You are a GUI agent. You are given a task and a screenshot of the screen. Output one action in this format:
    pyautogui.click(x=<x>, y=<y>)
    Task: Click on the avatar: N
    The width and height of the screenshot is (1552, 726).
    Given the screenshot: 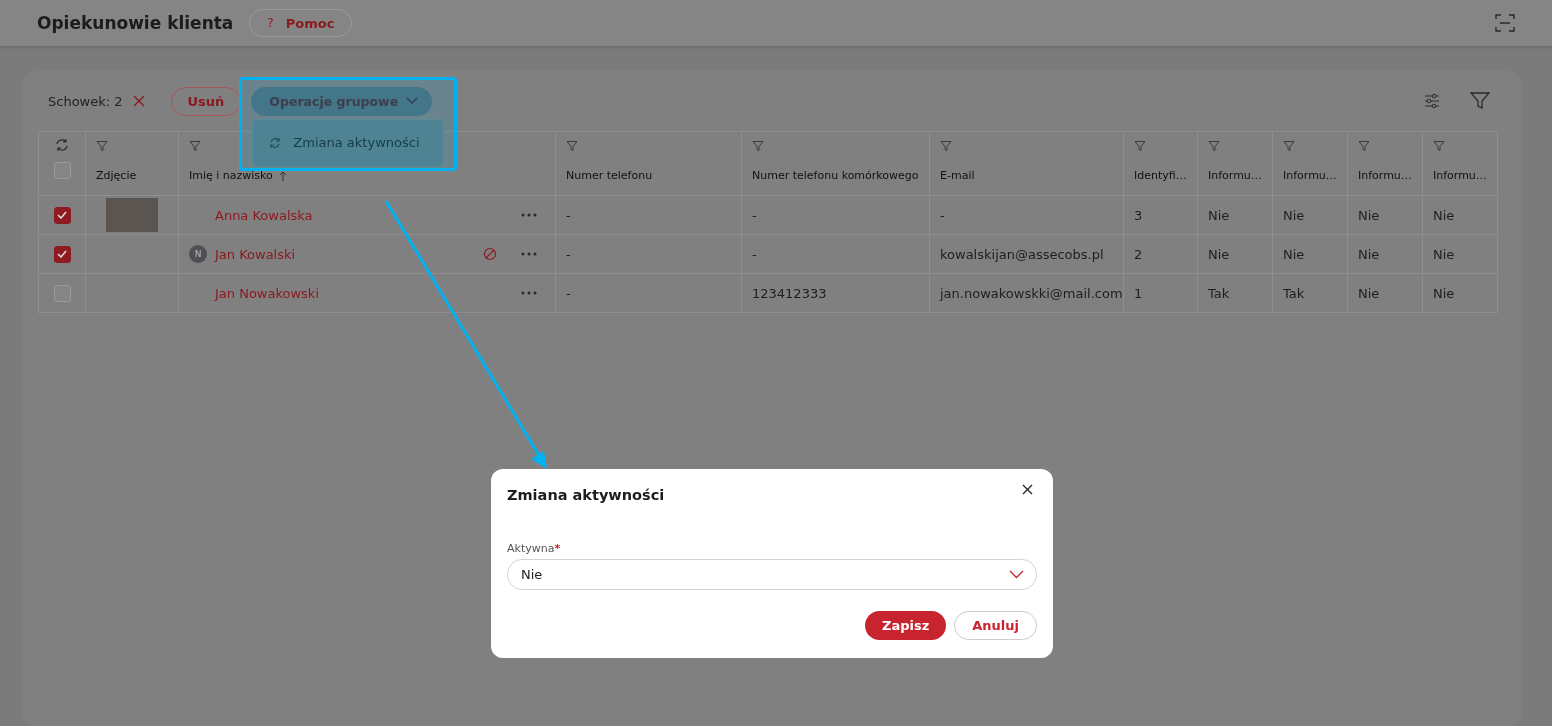 What is the action you would take?
    pyautogui.click(x=198, y=254)
    